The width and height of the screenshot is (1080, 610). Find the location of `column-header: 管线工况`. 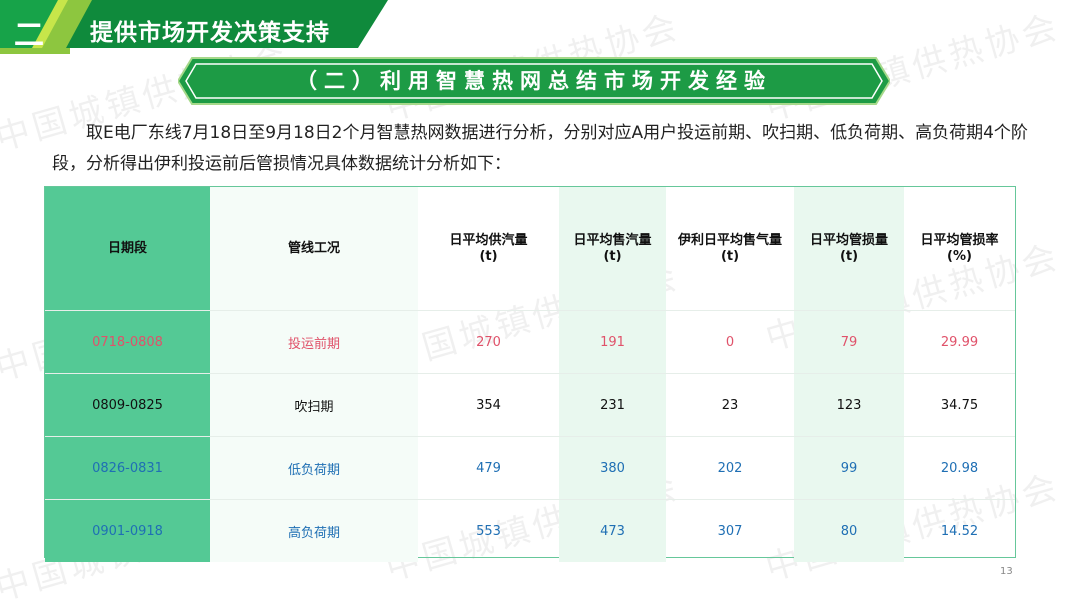

column-header: 管线工况 is located at coordinates (314, 249).